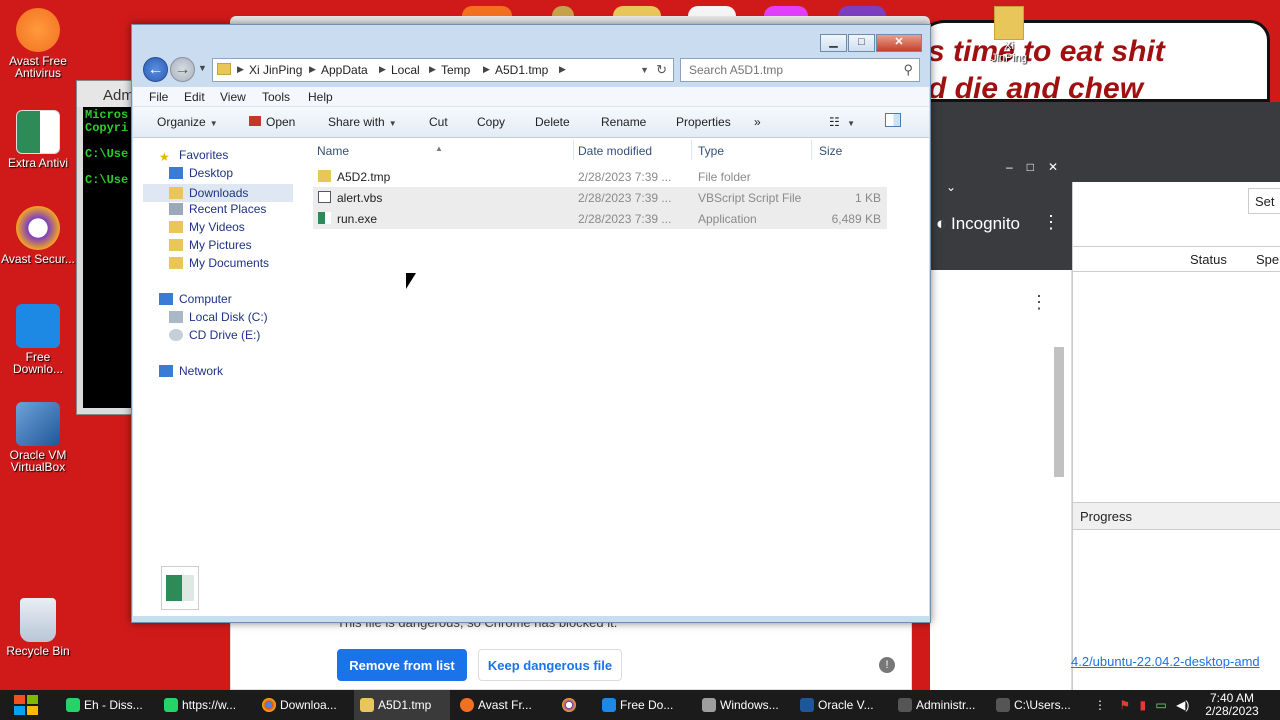 Image resolution: width=1280 pixels, height=720 pixels. What do you see at coordinates (550, 665) in the screenshot?
I see `keep-dangerous-file-button: Keep dangerous file` at bounding box center [550, 665].